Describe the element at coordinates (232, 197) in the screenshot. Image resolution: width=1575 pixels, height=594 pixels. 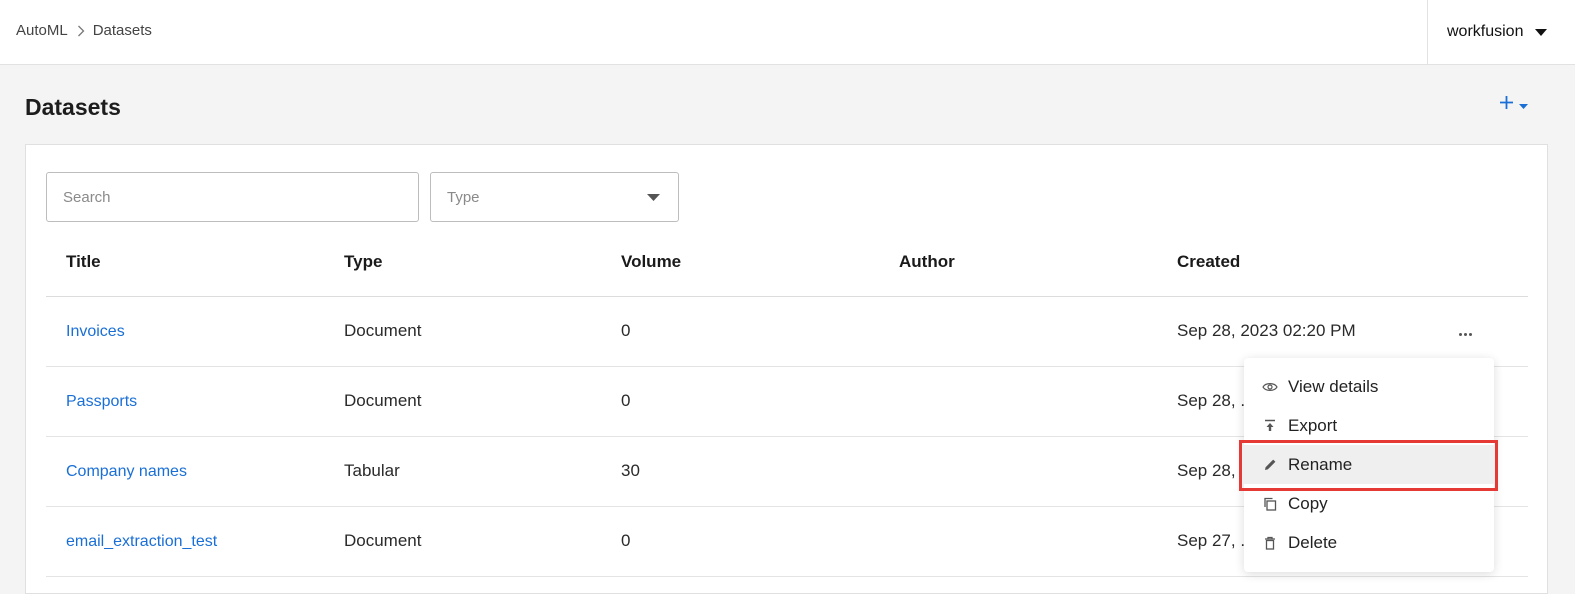
I see `search-input` at that location.